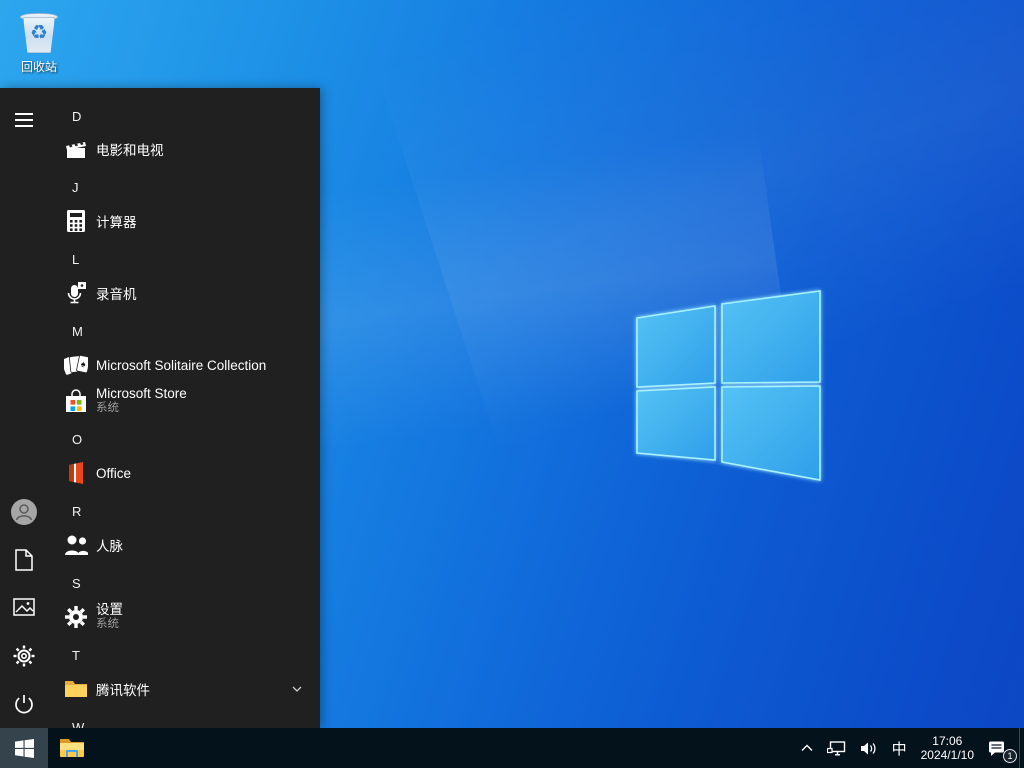  I want to click on start-menu-rail, so click(24, 408).